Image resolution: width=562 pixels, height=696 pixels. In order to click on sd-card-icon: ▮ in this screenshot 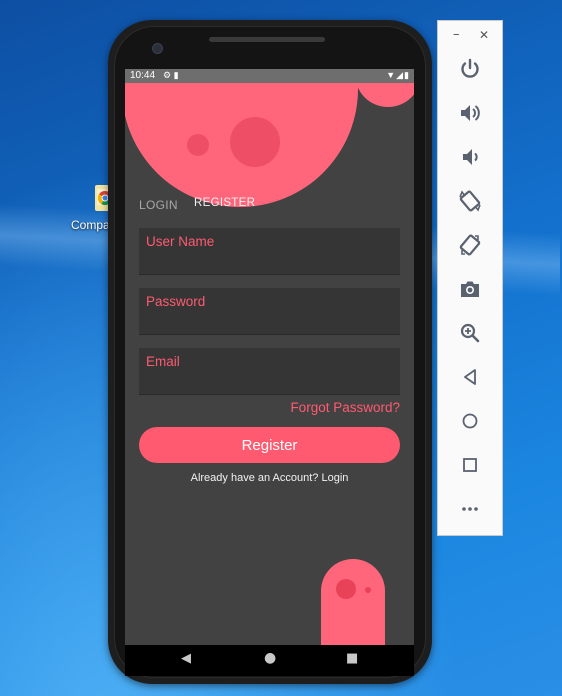, I will do `click(176, 75)`.